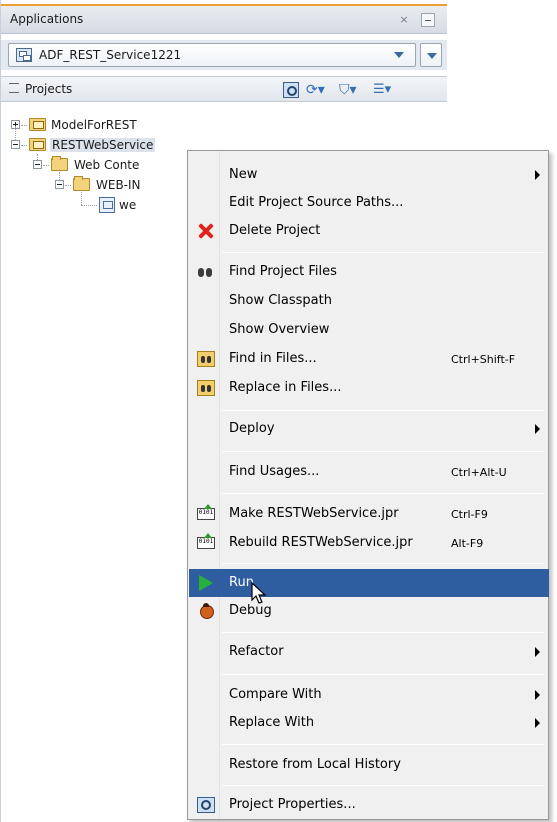  I want to click on menu-item-new: New, so click(369, 175).